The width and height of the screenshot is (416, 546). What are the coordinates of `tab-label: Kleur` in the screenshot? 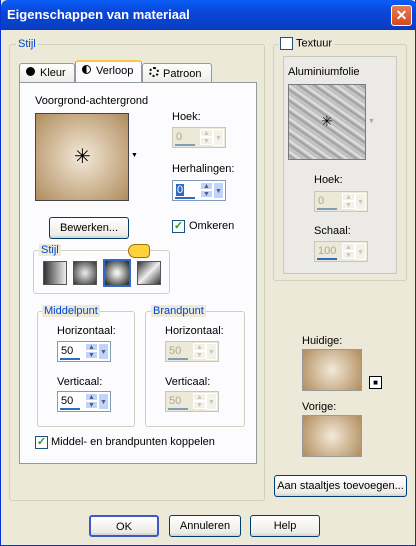 It's located at (53, 73).